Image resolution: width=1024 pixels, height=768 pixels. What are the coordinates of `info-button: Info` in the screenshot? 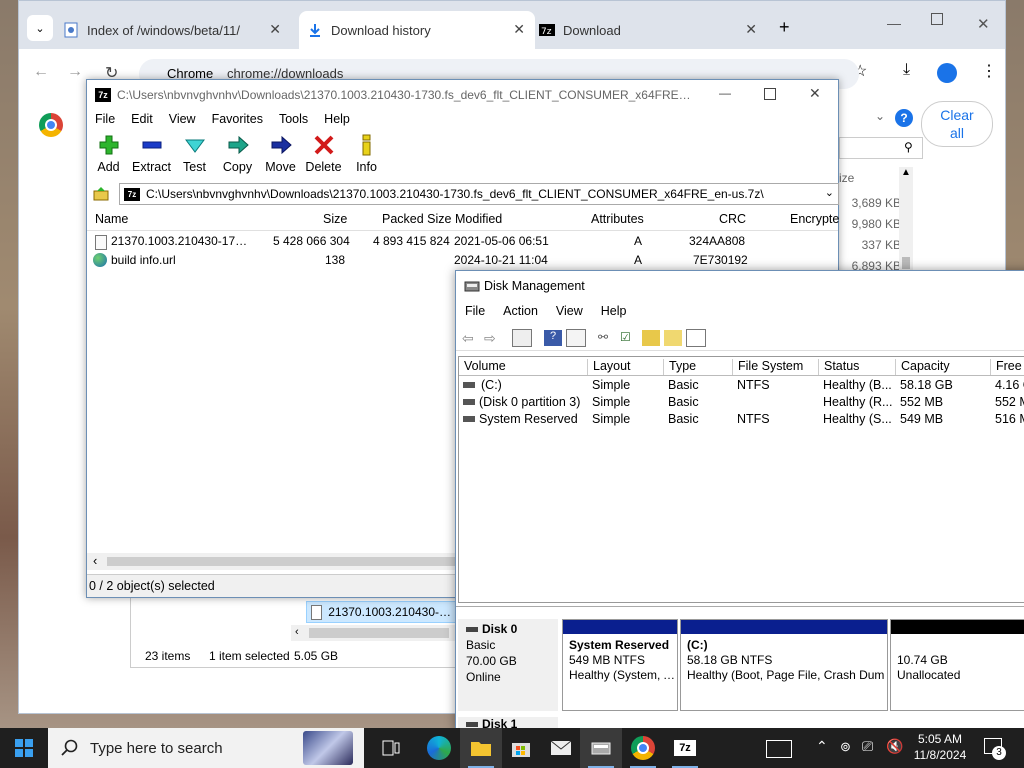 It's located at (366, 154).